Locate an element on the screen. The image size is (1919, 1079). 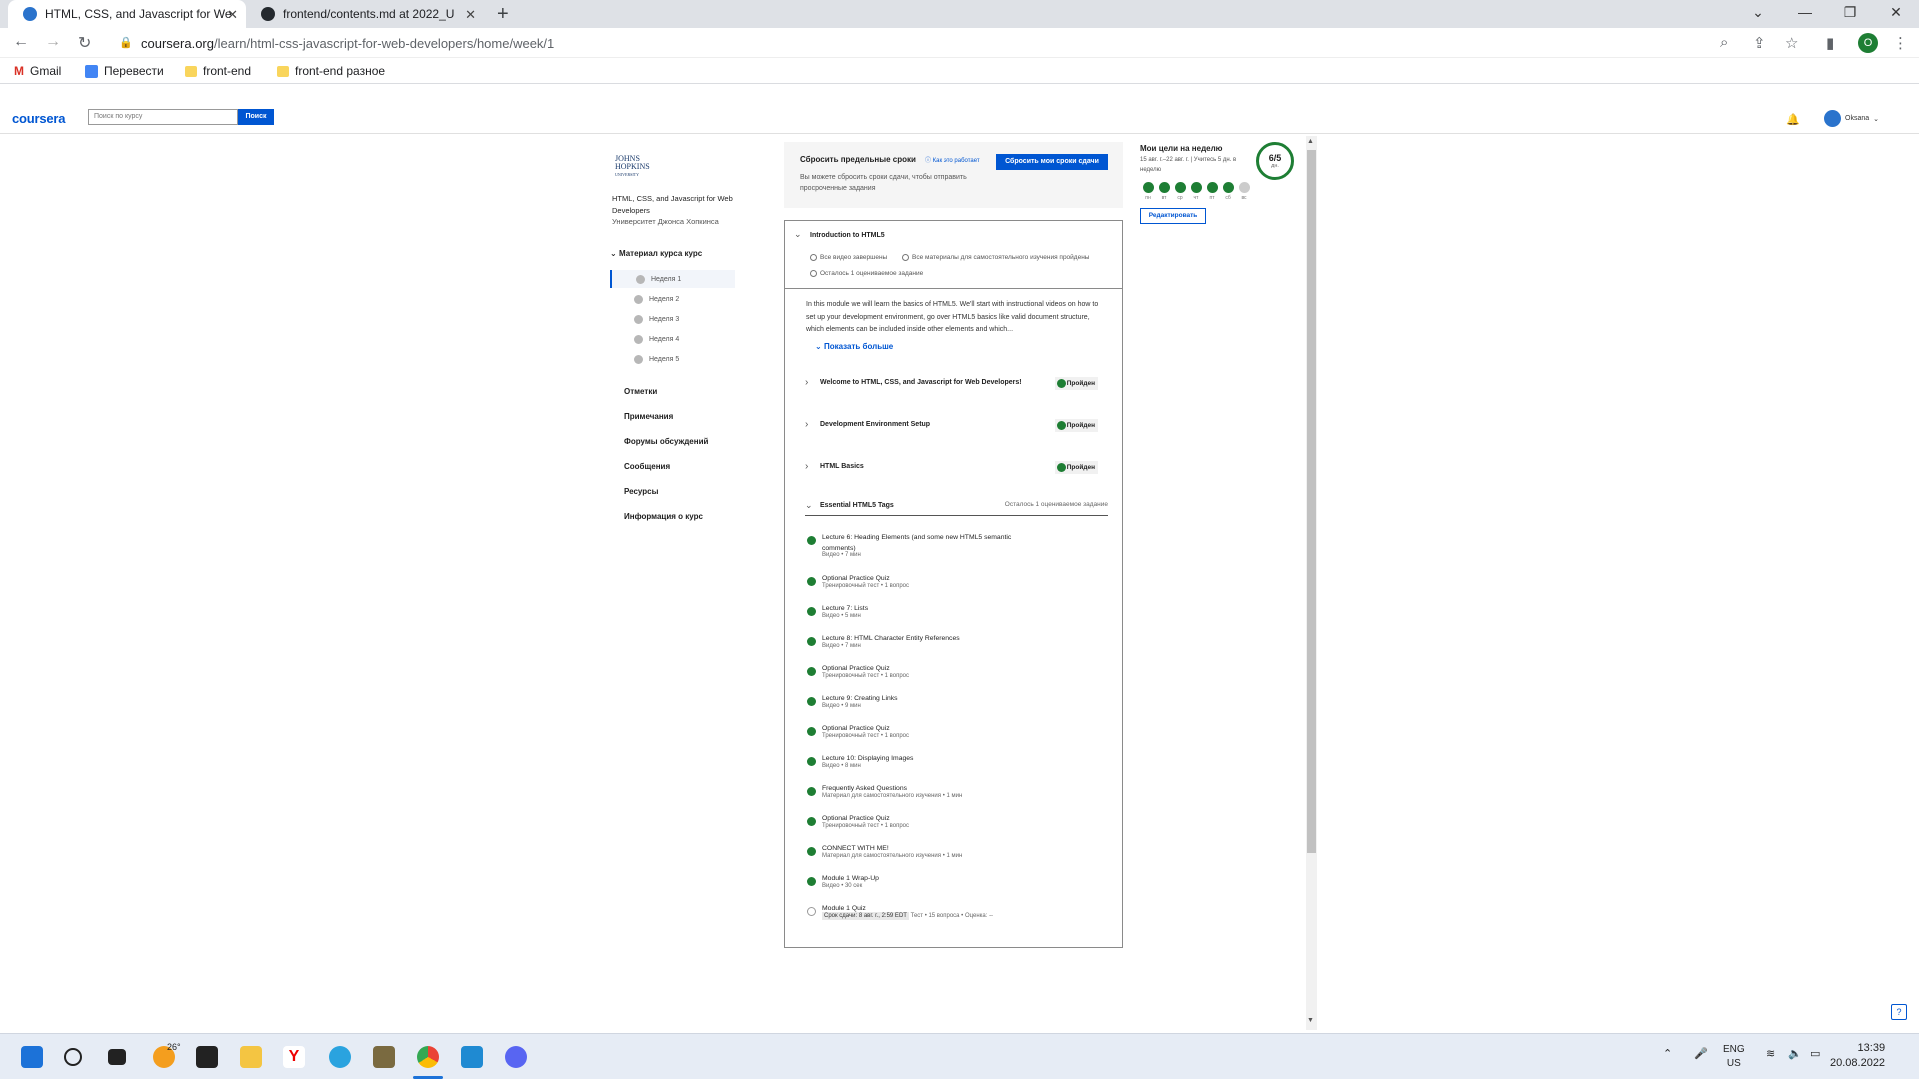
scroll-up-icon: ▲ is located at coordinates (1310, 141).